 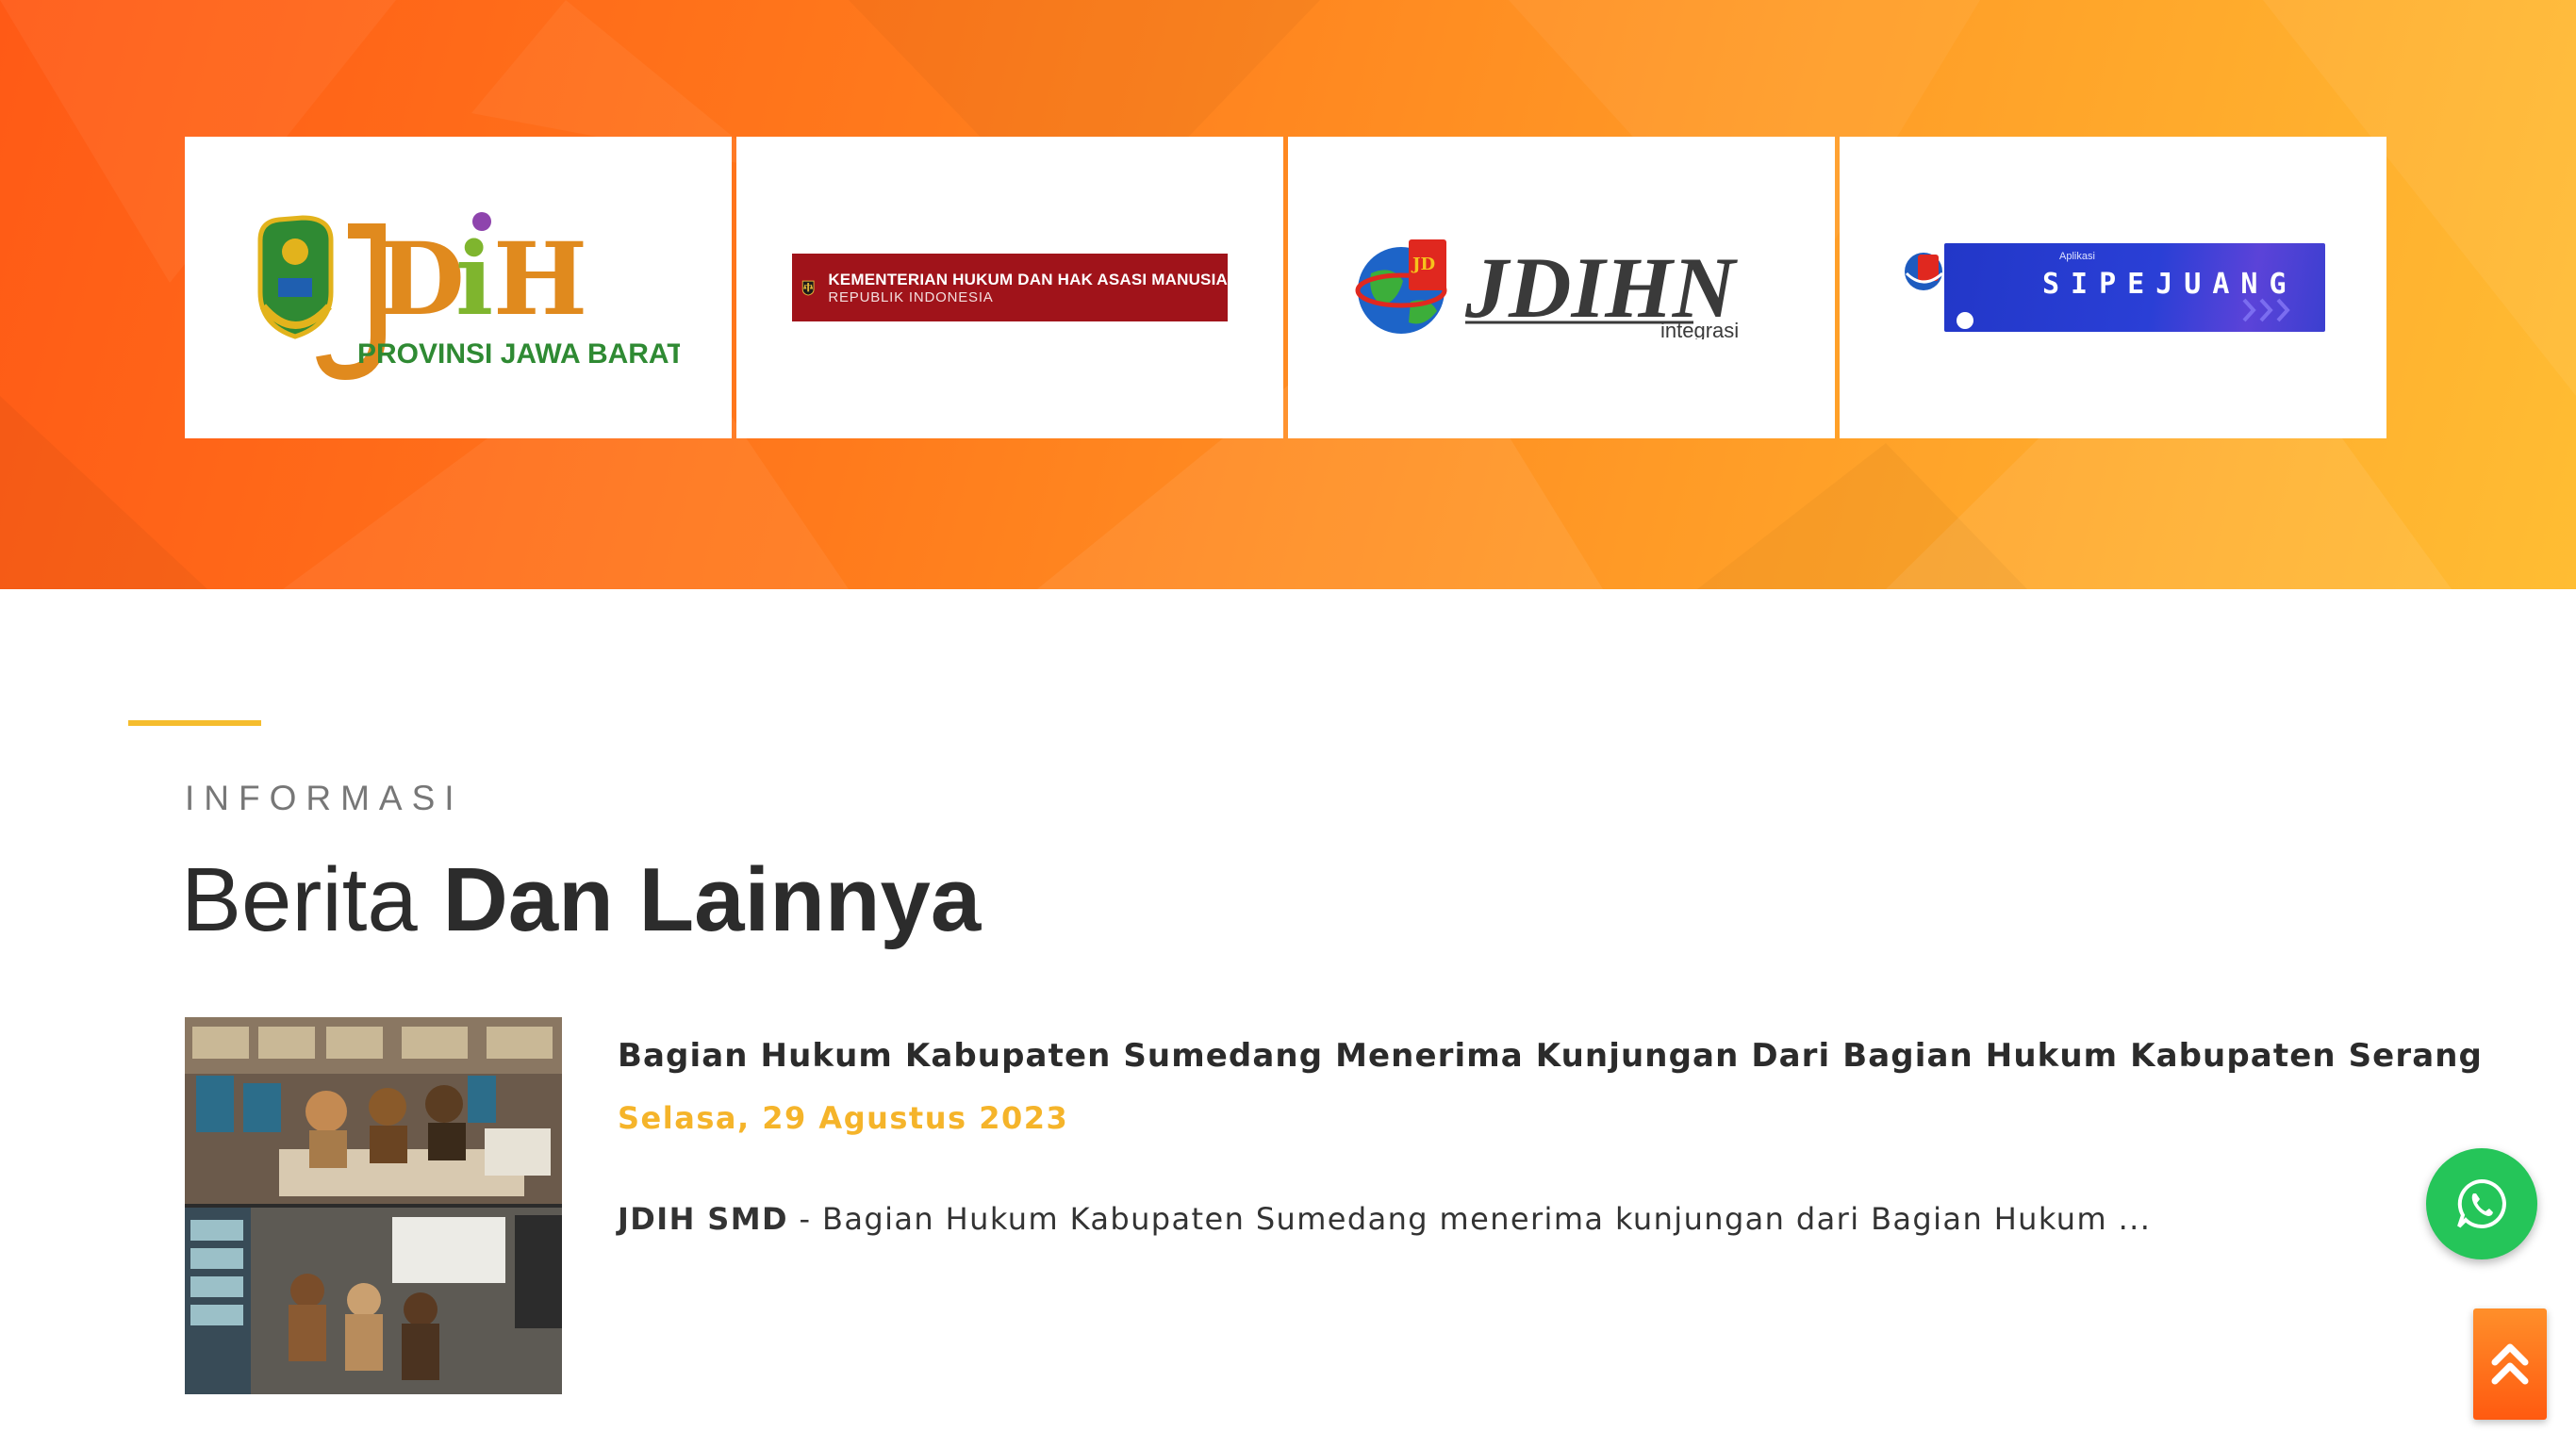 I want to click on jdih-jabar-logo: D i H PROVINSI JAWA BARAT, so click(x=468, y=296).